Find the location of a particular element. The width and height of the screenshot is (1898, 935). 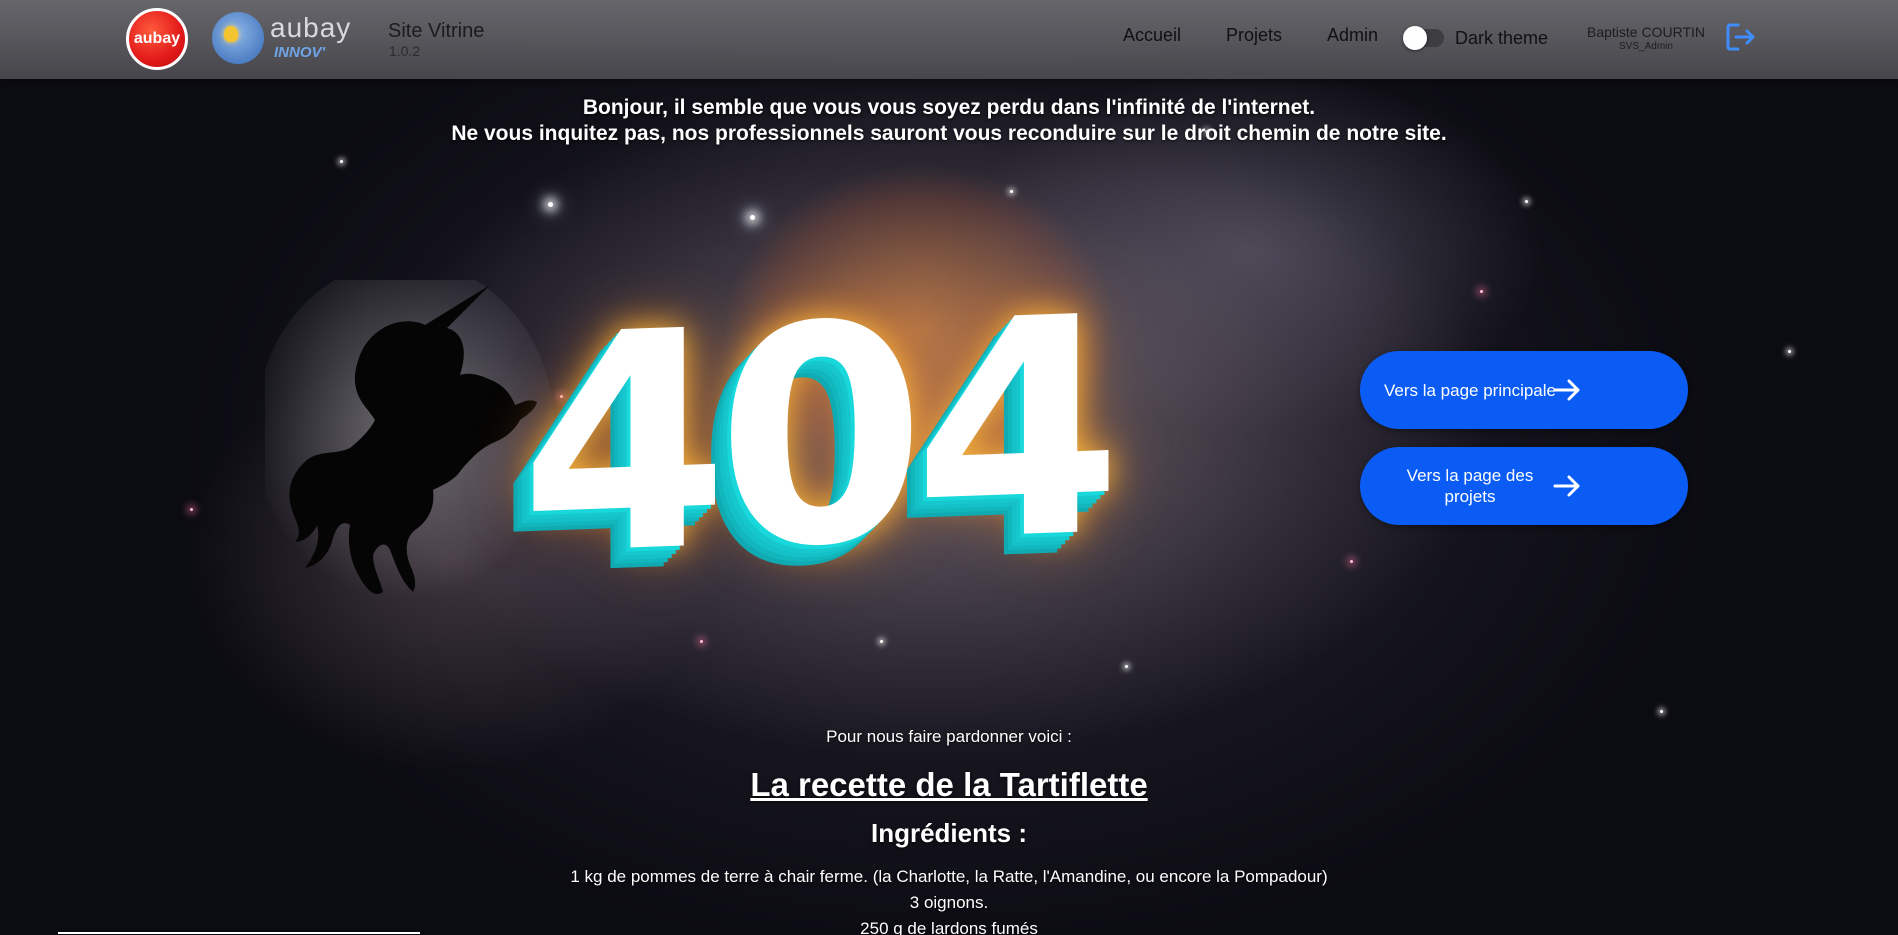

aubay-logo: aubay is located at coordinates (157, 39).